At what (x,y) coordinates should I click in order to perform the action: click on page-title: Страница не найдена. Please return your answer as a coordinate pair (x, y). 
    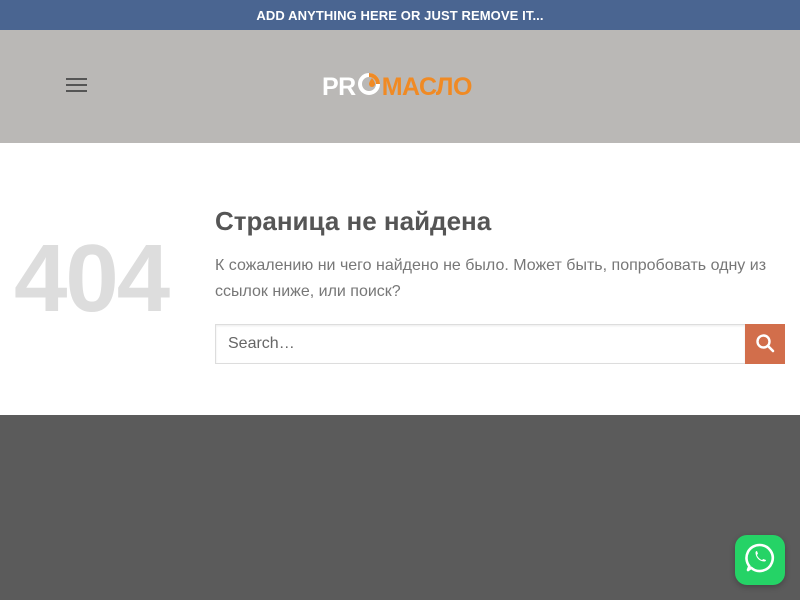
    Looking at the image, I should click on (353, 221).